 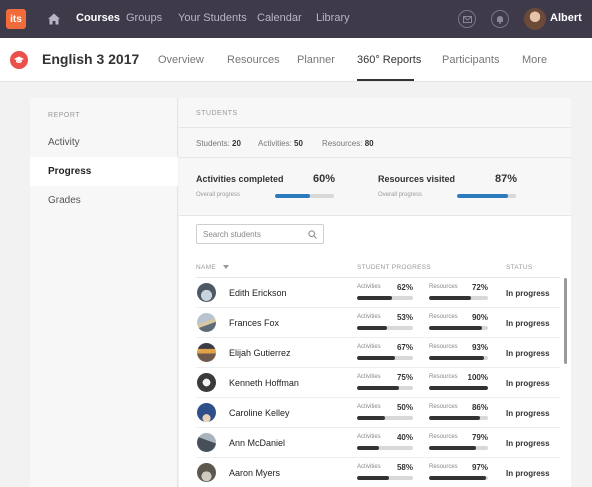 I want to click on sidebar-item-progress: Progress, so click(x=104, y=171).